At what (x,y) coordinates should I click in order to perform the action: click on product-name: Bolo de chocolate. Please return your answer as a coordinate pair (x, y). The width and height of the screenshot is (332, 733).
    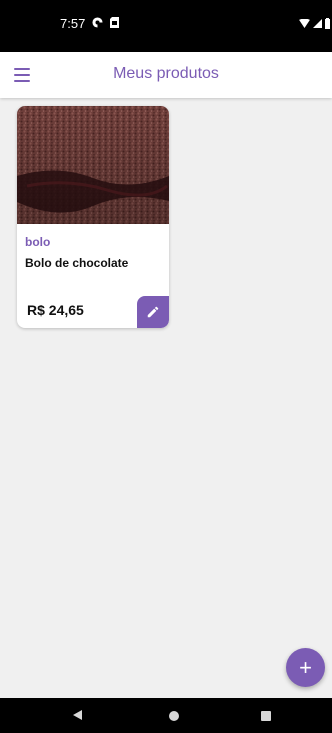
    Looking at the image, I should click on (77, 263).